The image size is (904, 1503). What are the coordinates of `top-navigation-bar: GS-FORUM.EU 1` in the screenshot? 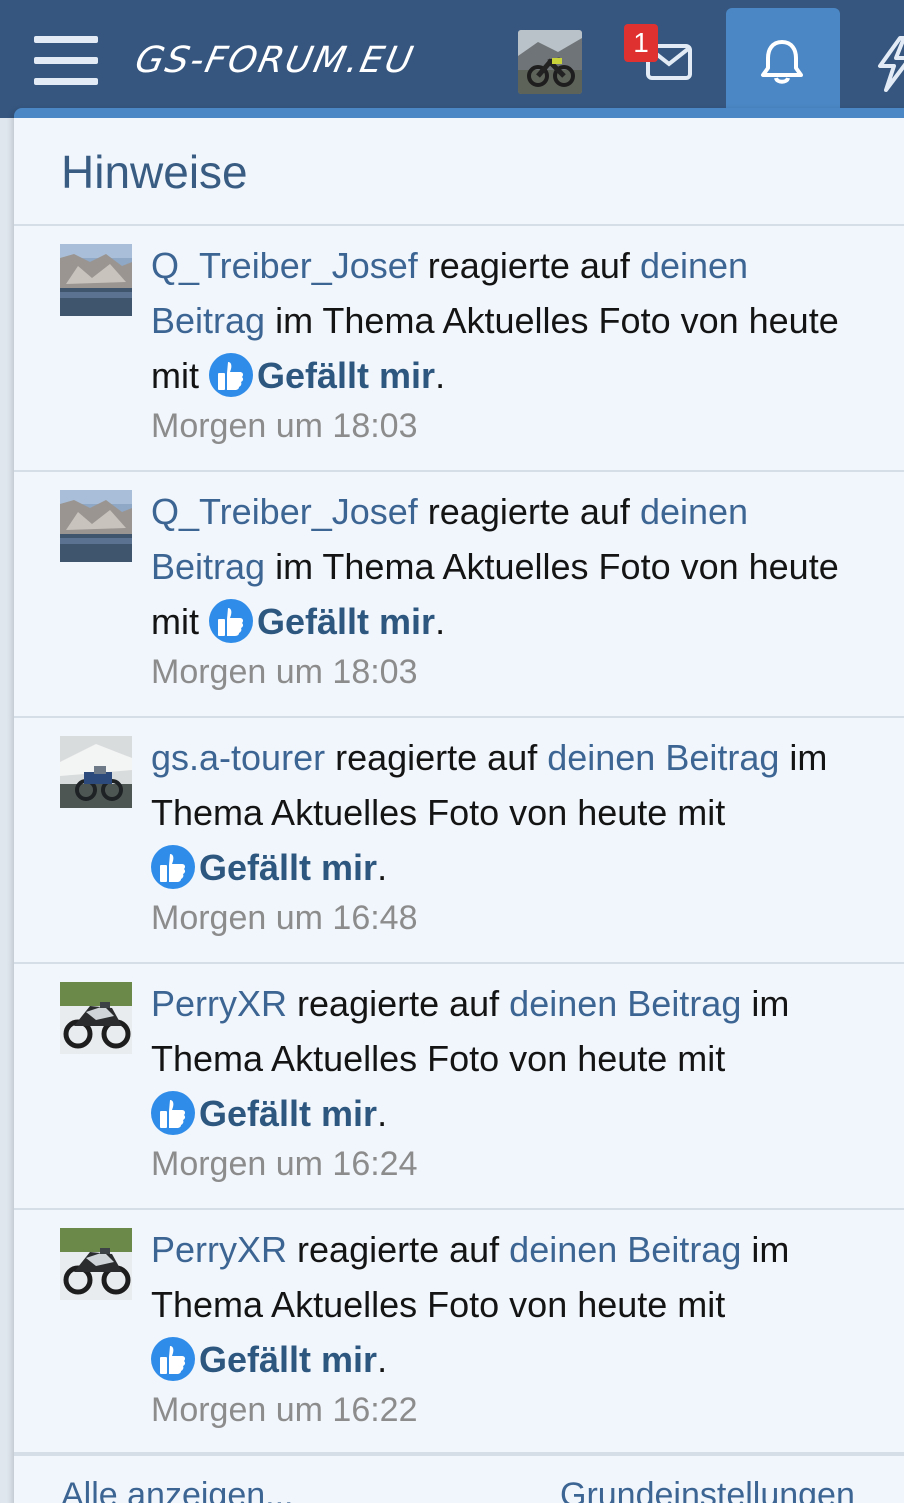 It's located at (452, 59).